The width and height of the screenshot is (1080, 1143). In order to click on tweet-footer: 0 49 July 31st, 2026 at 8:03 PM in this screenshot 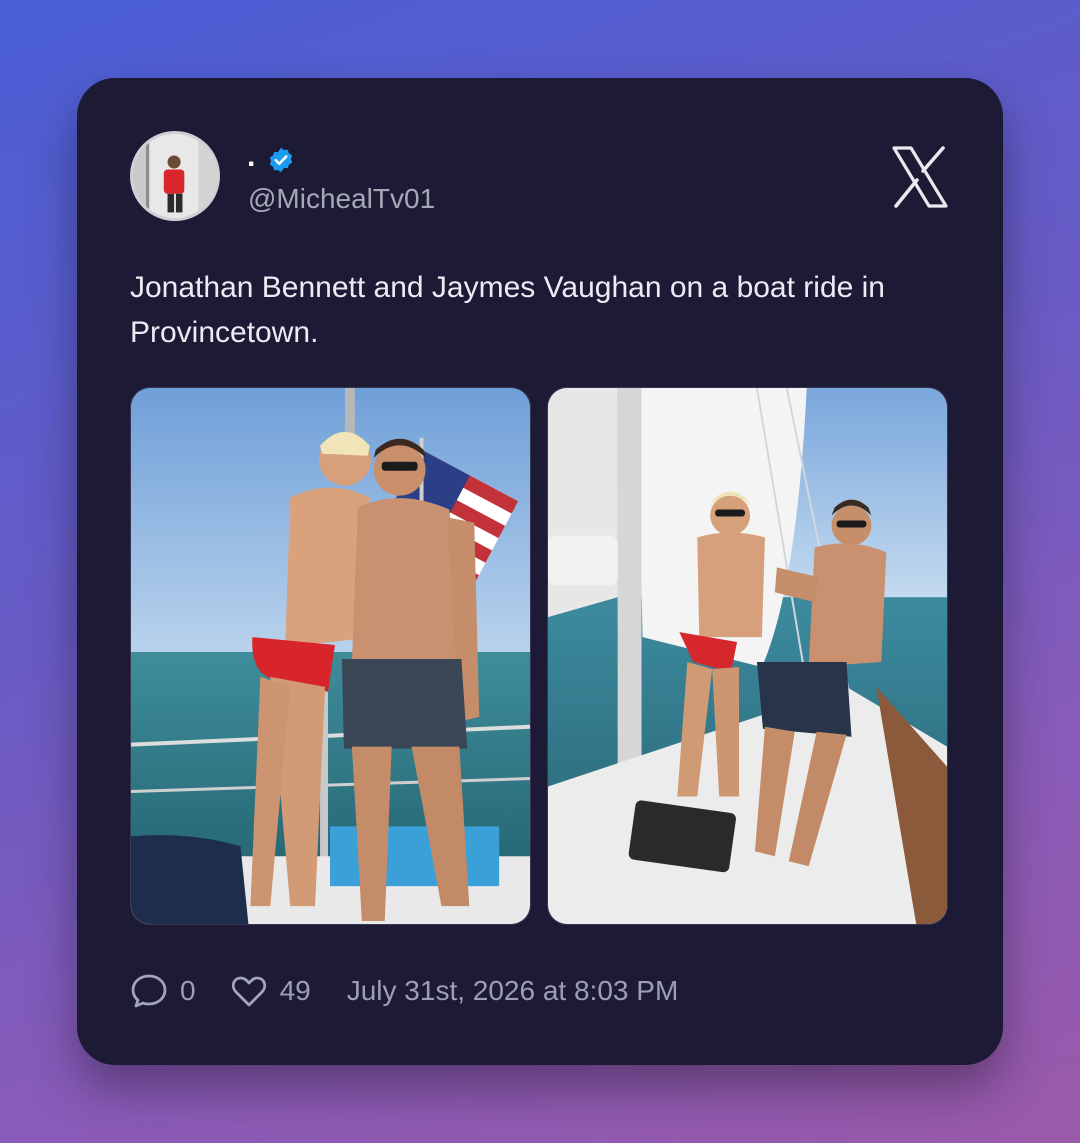, I will do `click(404, 991)`.